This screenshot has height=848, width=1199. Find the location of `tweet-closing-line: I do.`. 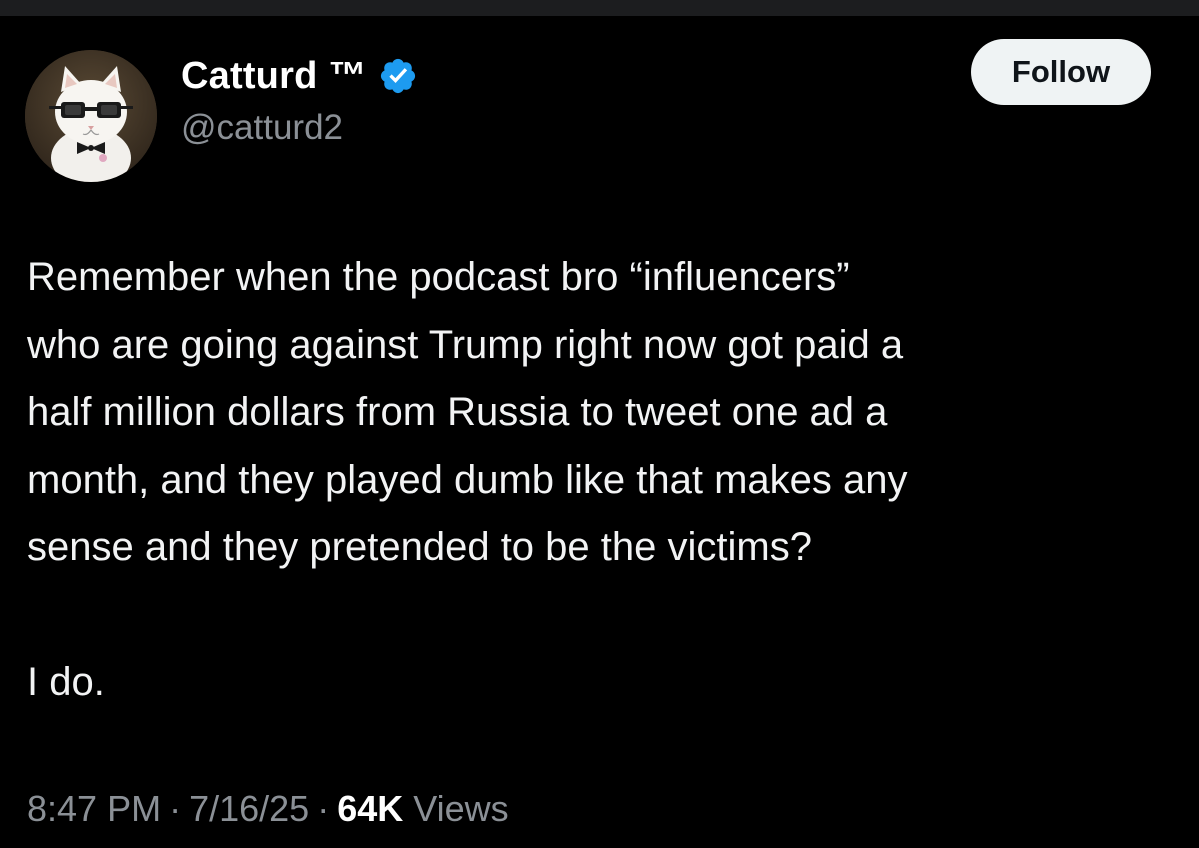

tweet-closing-line: I do. is located at coordinates (66, 681).